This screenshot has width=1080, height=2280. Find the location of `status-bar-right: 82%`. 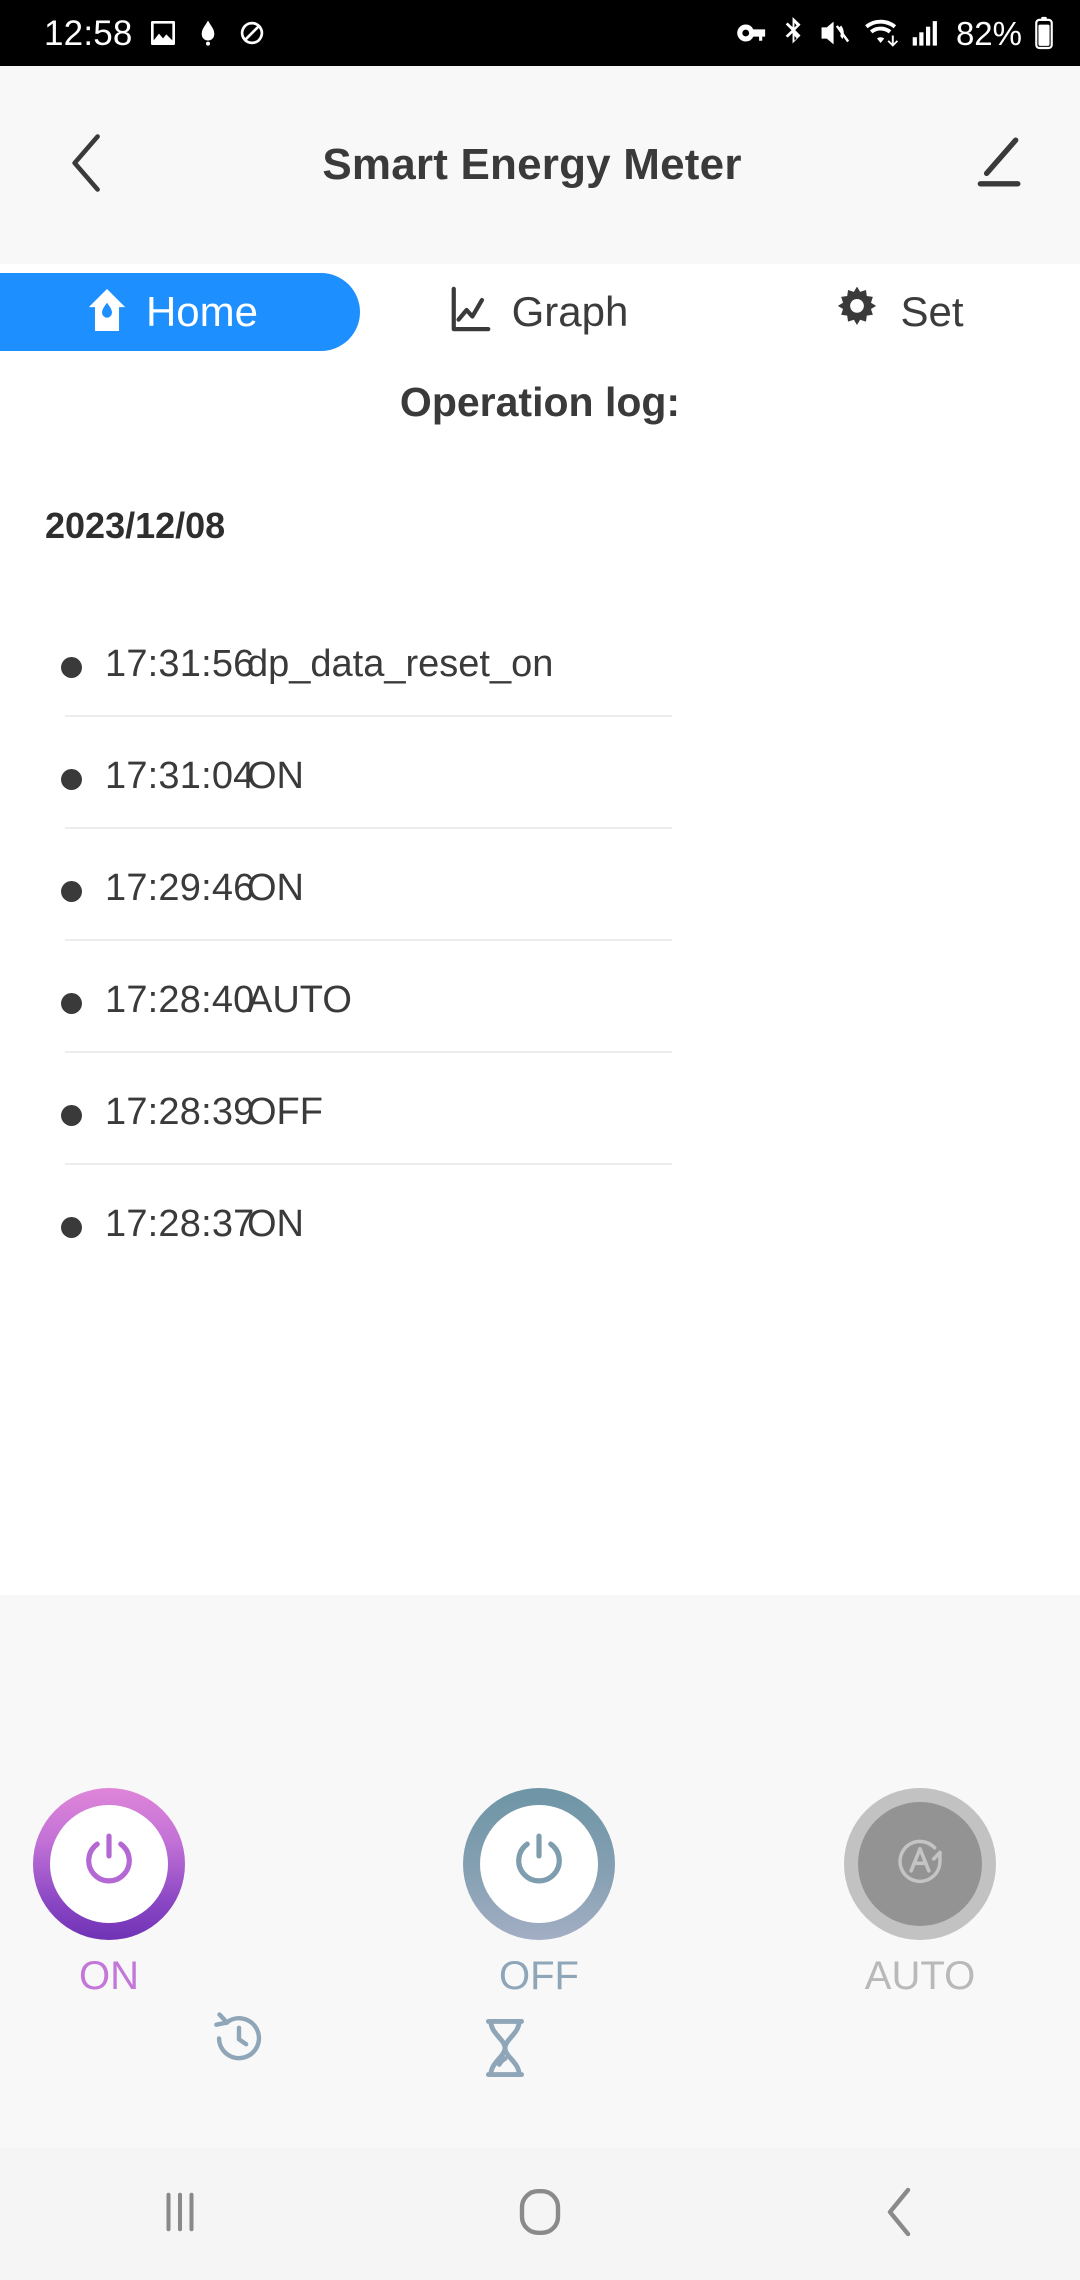

status-bar-right: 82% is located at coordinates (895, 33).